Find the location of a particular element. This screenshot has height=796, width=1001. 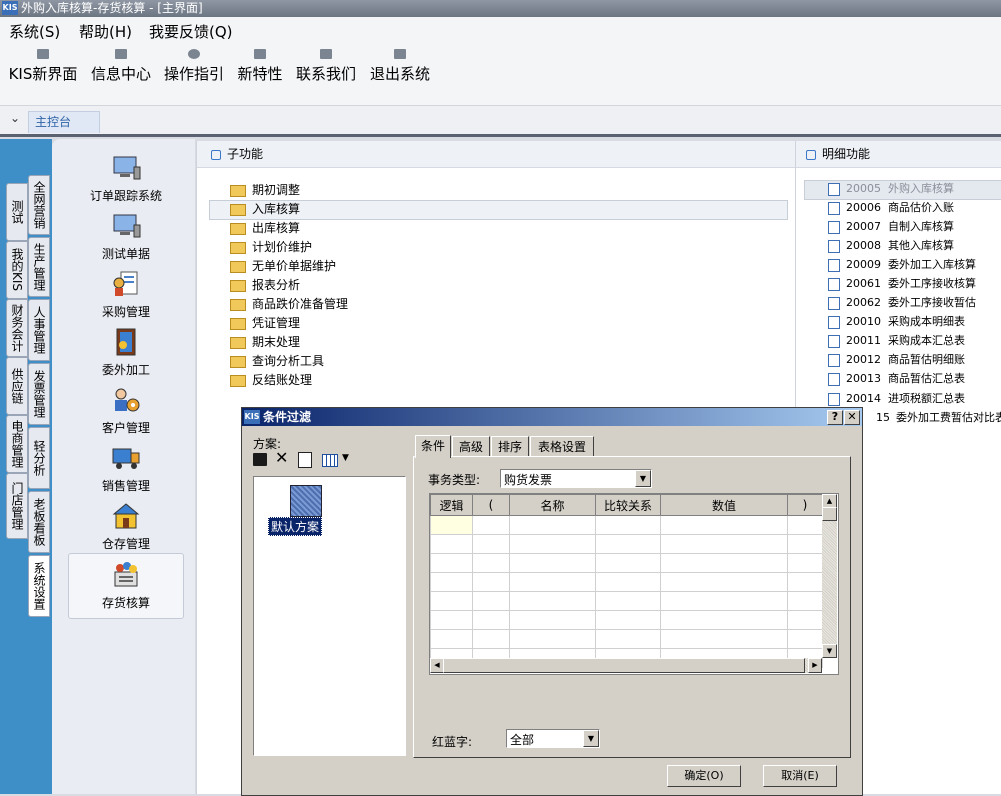

side-tab-marketing: 全网营销 is located at coordinates (39, 205).